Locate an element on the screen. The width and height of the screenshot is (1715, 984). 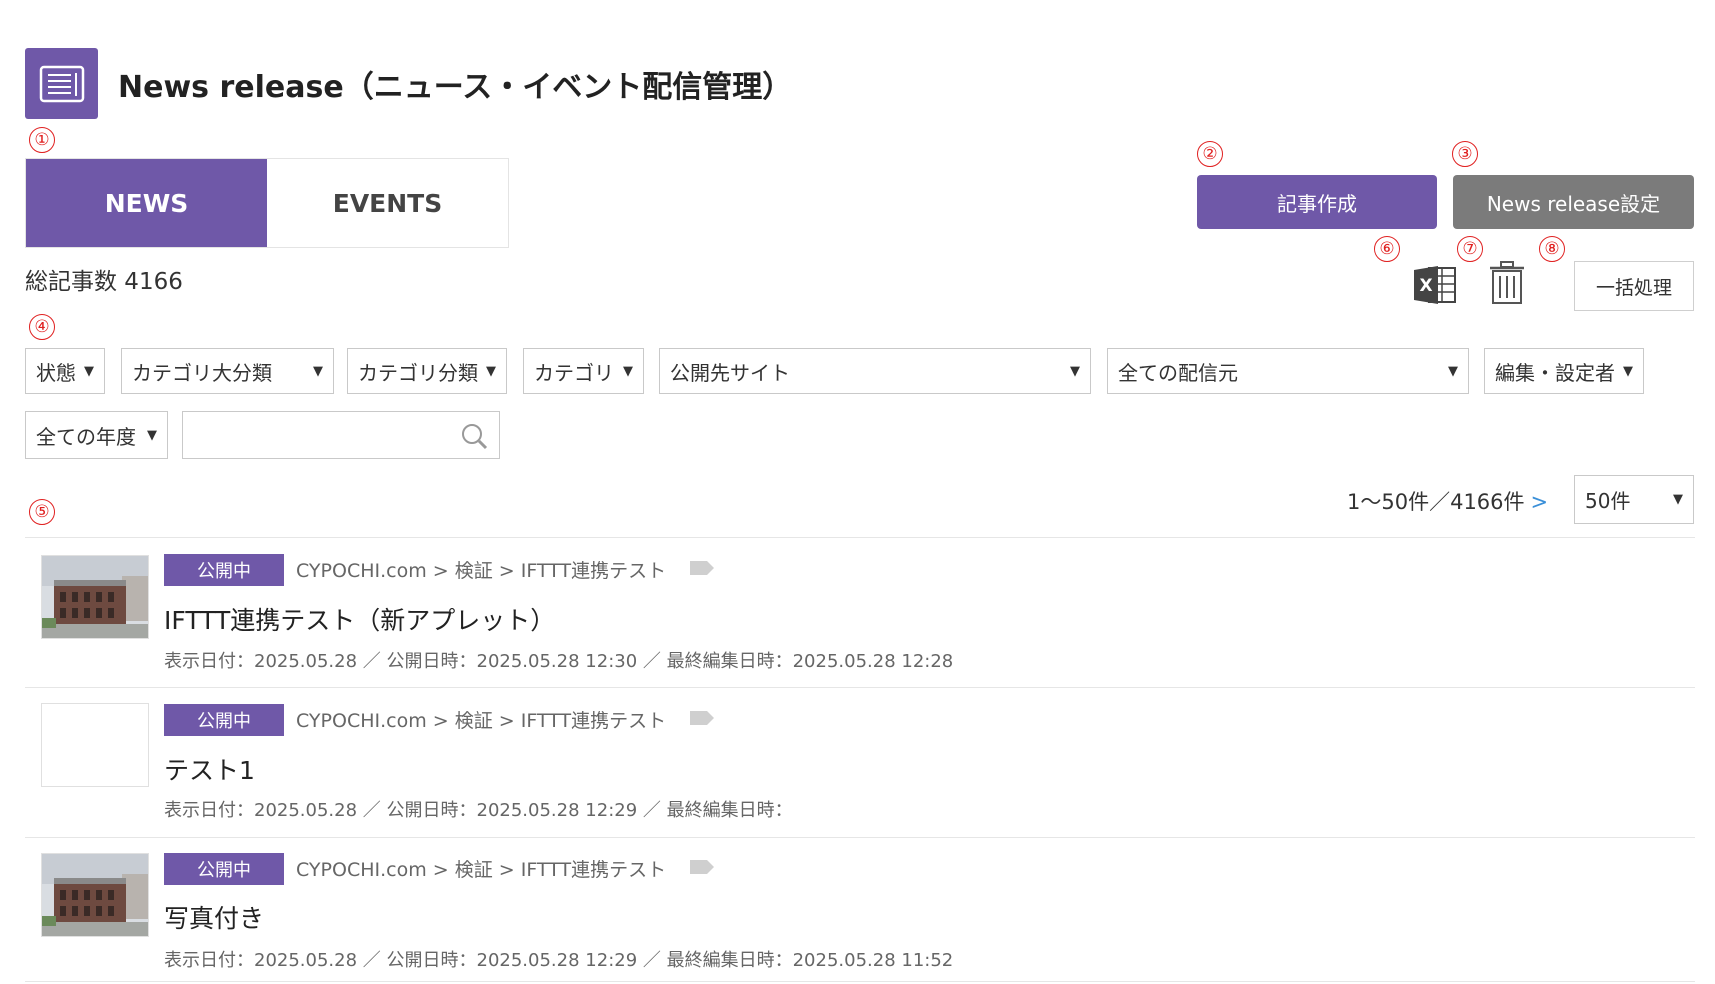
news-release-settings-button: News release設定 is located at coordinates (1573, 202).